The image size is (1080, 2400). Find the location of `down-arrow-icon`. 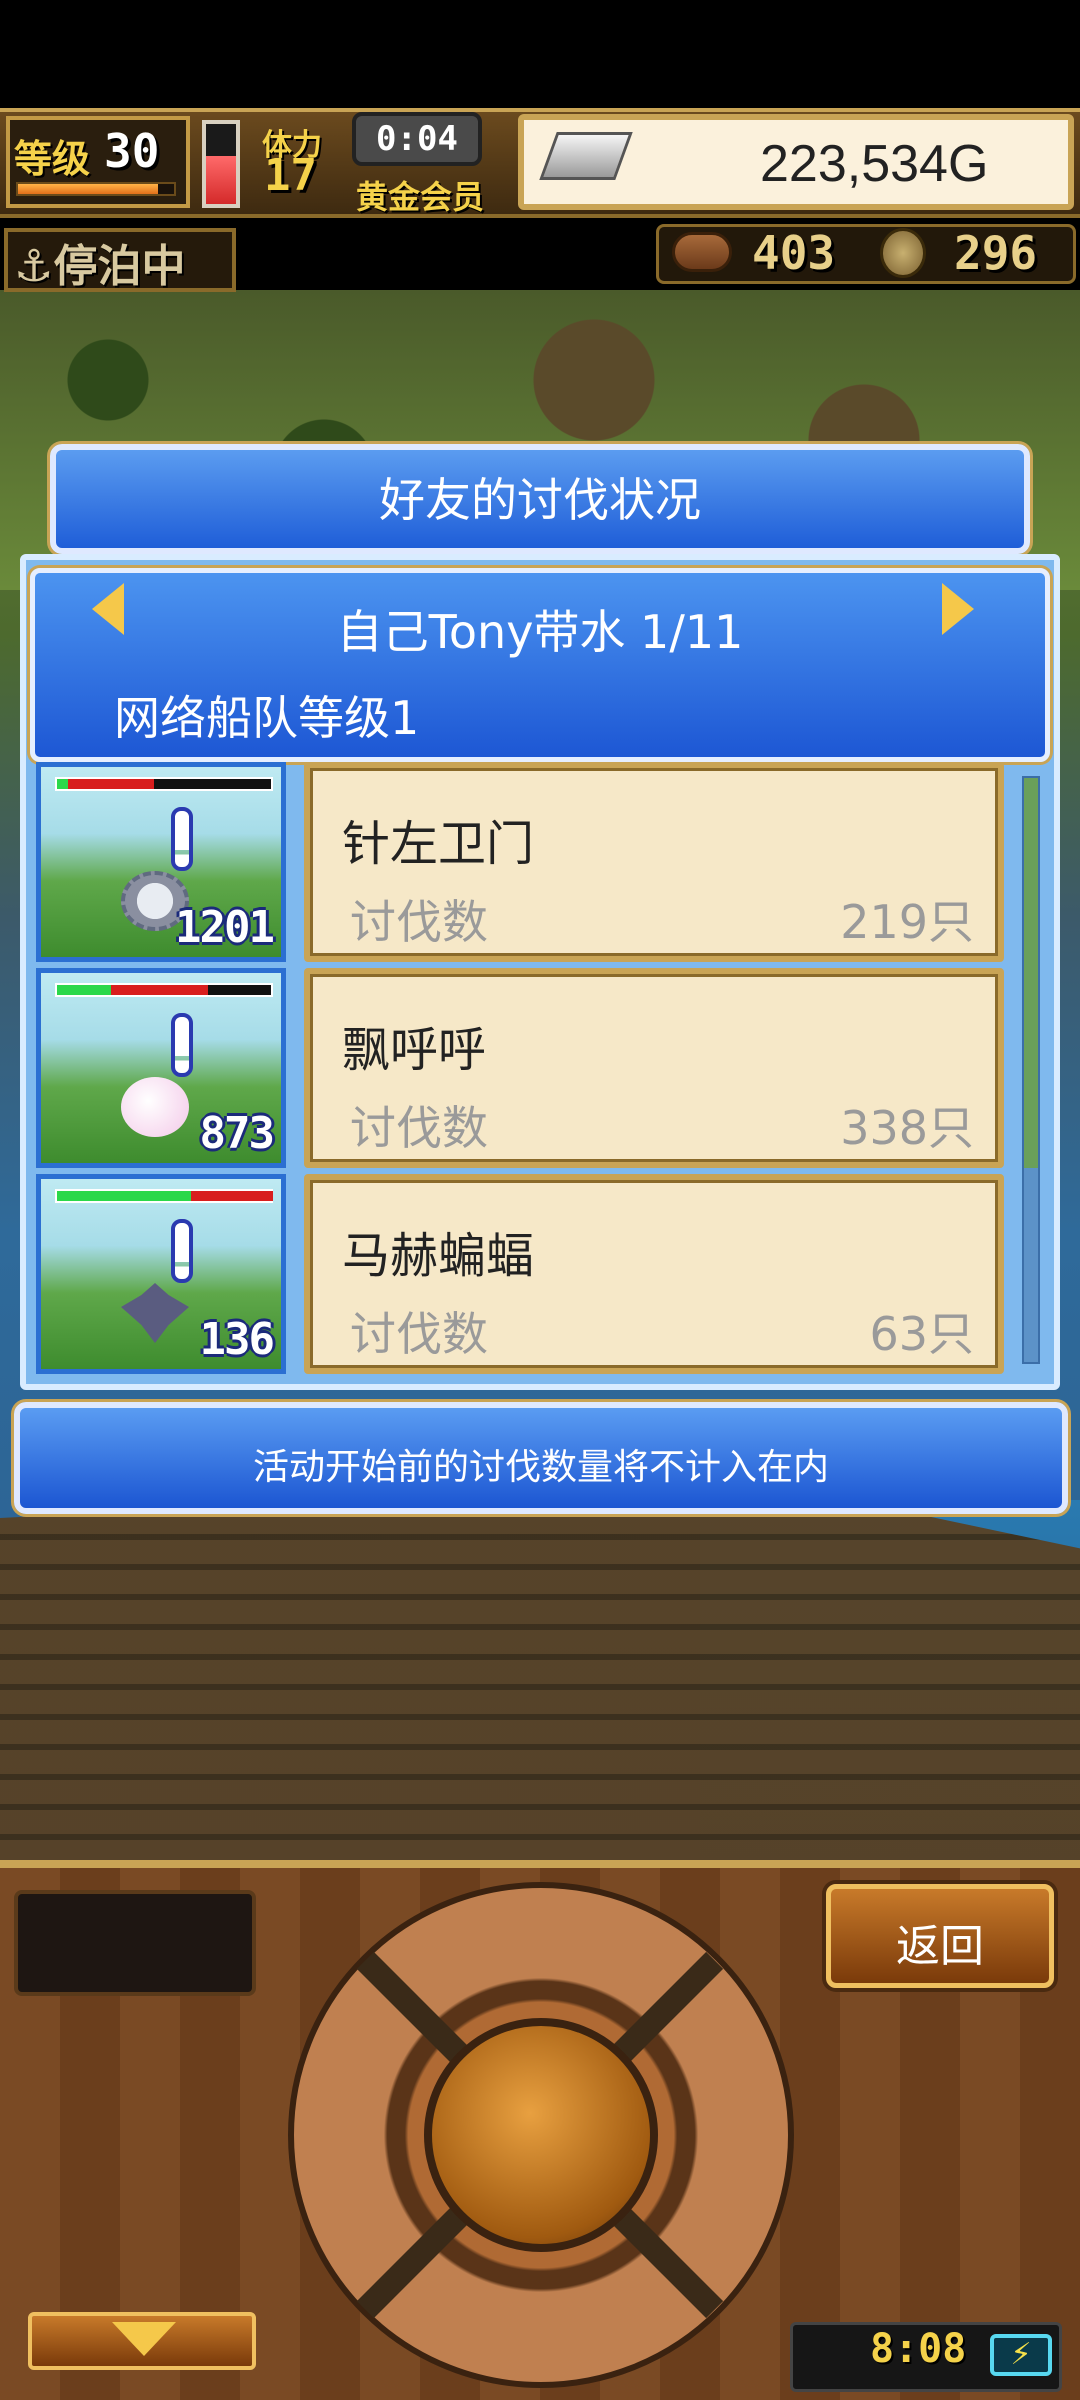

down-arrow-icon is located at coordinates (144, 2339).